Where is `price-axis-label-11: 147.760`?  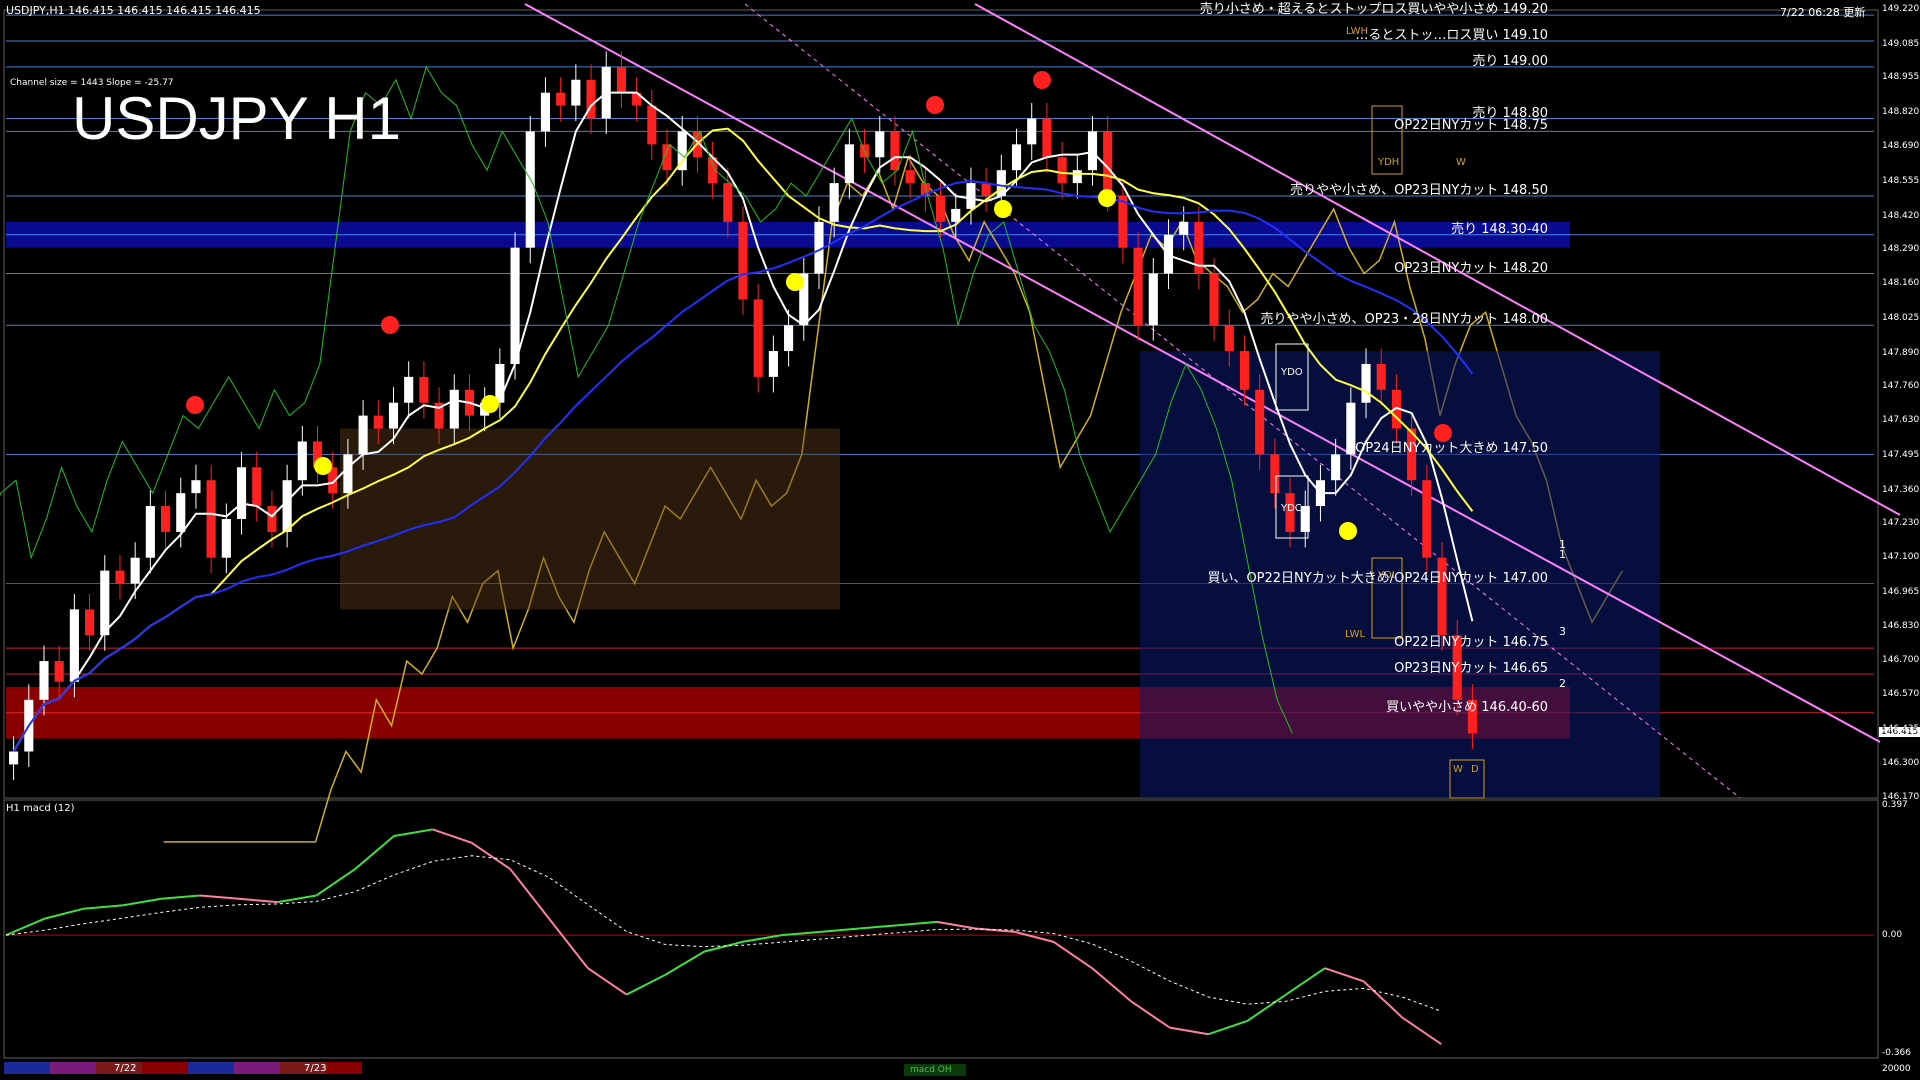
price-axis-label-11: 147.760 is located at coordinates (1901, 386).